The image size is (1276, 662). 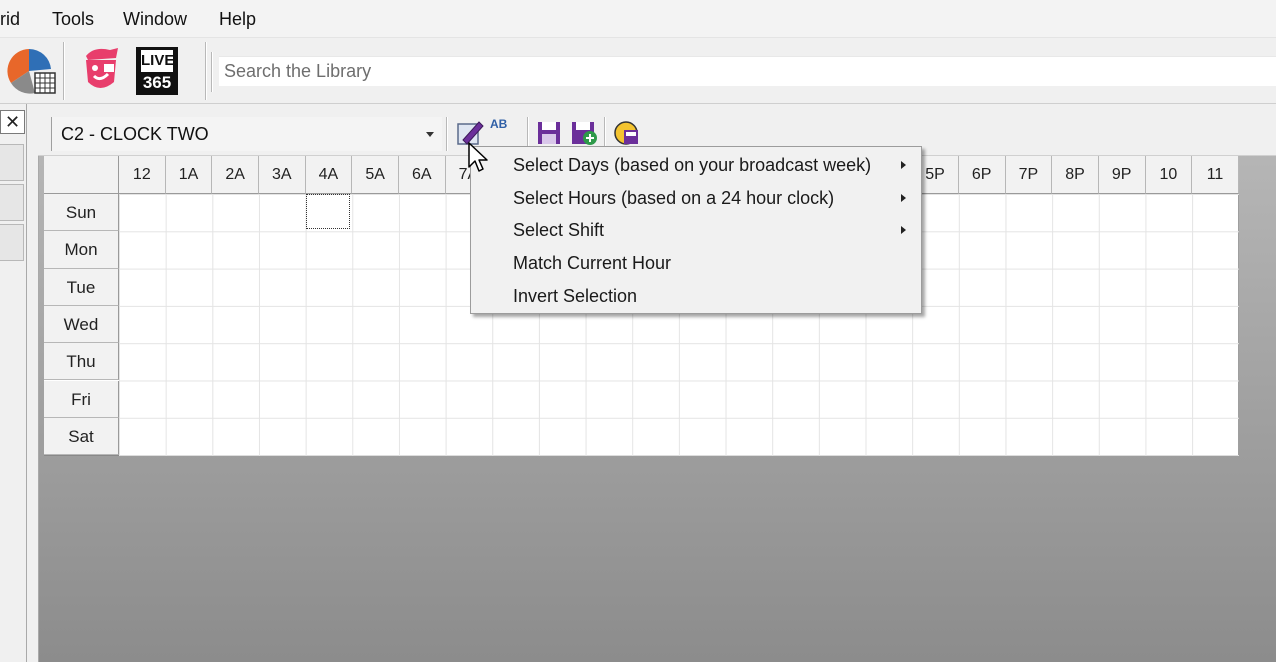 I want to click on hour-header: 3A, so click(x=282, y=175).